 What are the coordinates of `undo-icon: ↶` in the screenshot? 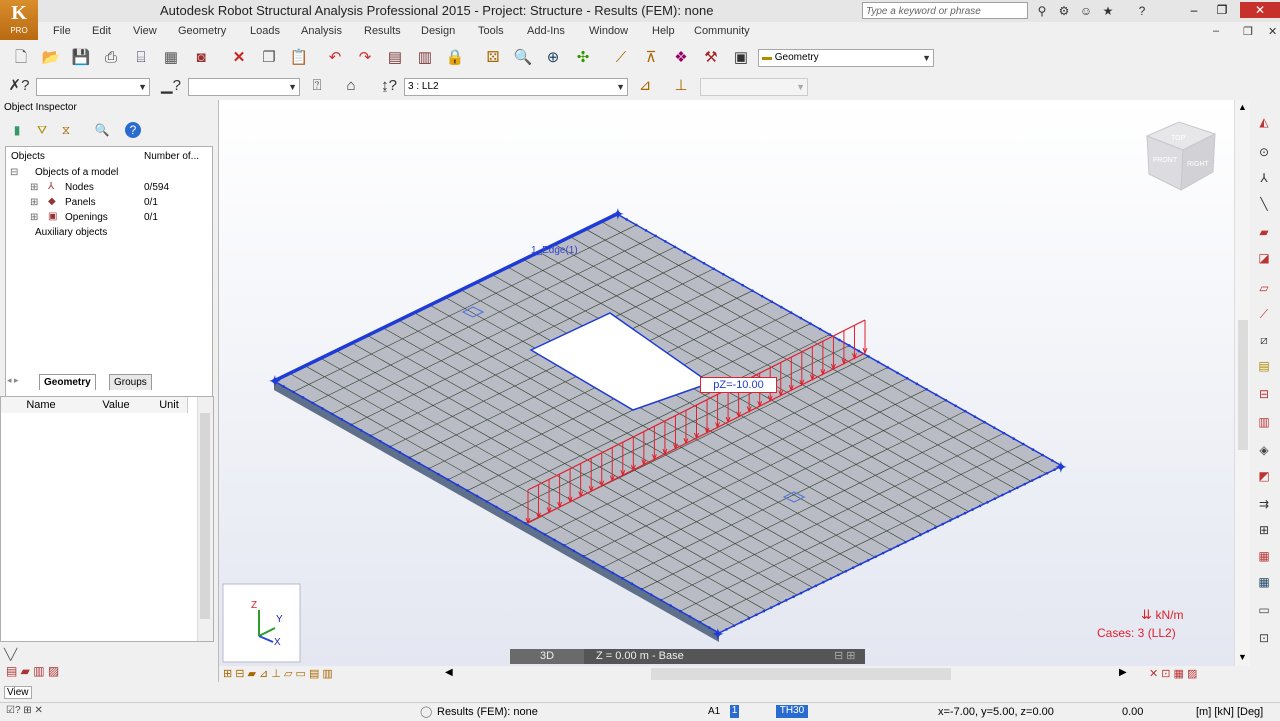 It's located at (335, 58).